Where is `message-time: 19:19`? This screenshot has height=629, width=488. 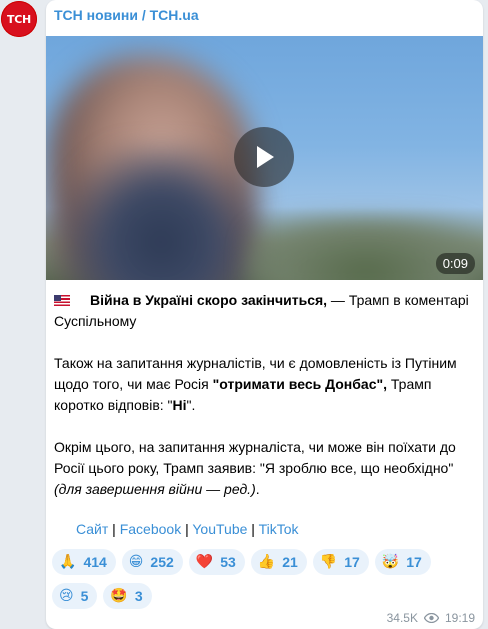
message-time: 19:19 is located at coordinates (459, 618).